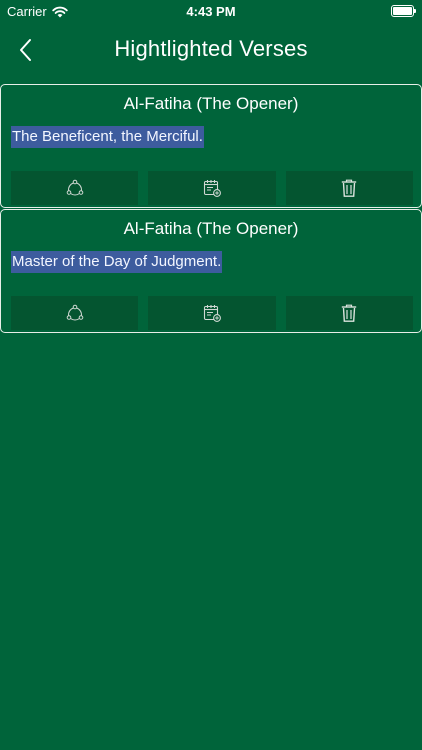  I want to click on verse-text: Master of the Day of Judgment., so click(117, 262).